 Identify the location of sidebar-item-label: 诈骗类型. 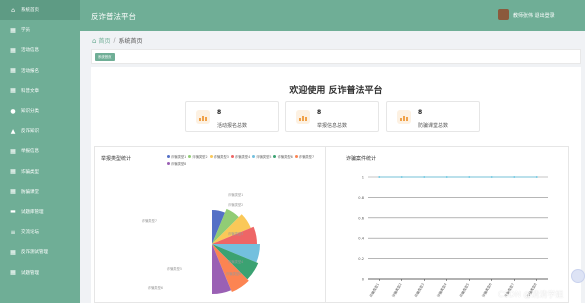
(30, 172).